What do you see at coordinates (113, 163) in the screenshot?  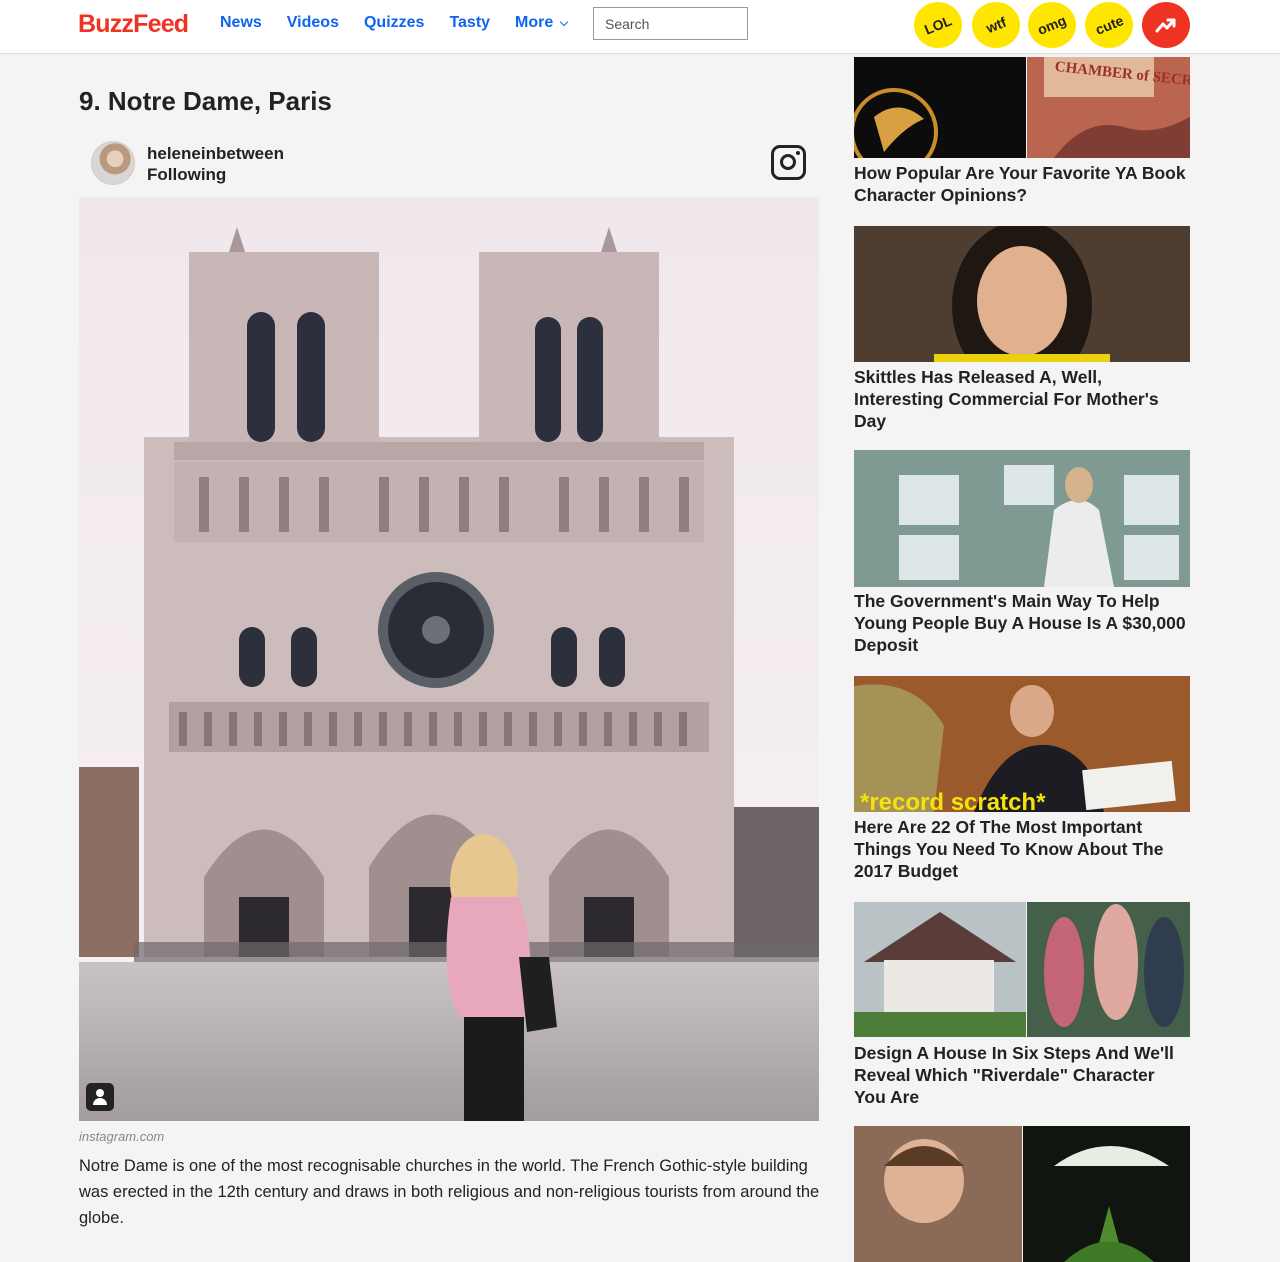 I see `avatar` at bounding box center [113, 163].